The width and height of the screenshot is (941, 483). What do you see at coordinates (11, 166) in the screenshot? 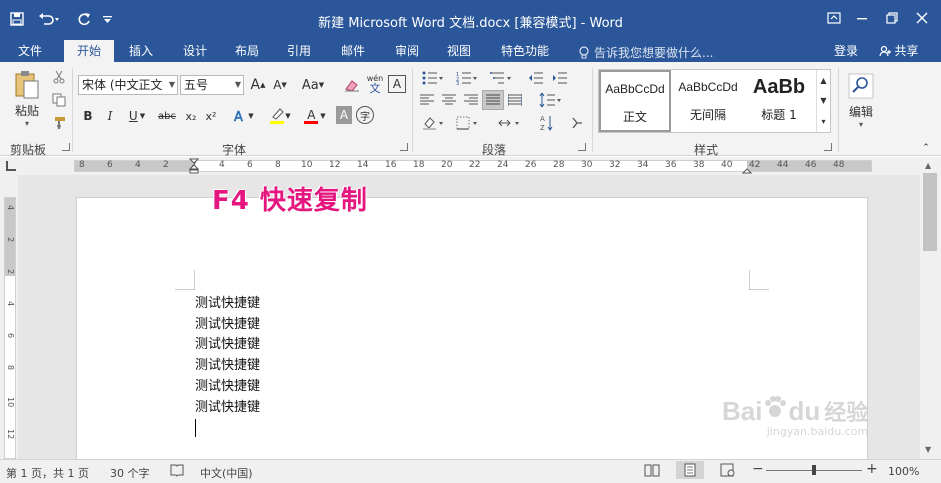
I see `tab-selector-icon` at bounding box center [11, 166].